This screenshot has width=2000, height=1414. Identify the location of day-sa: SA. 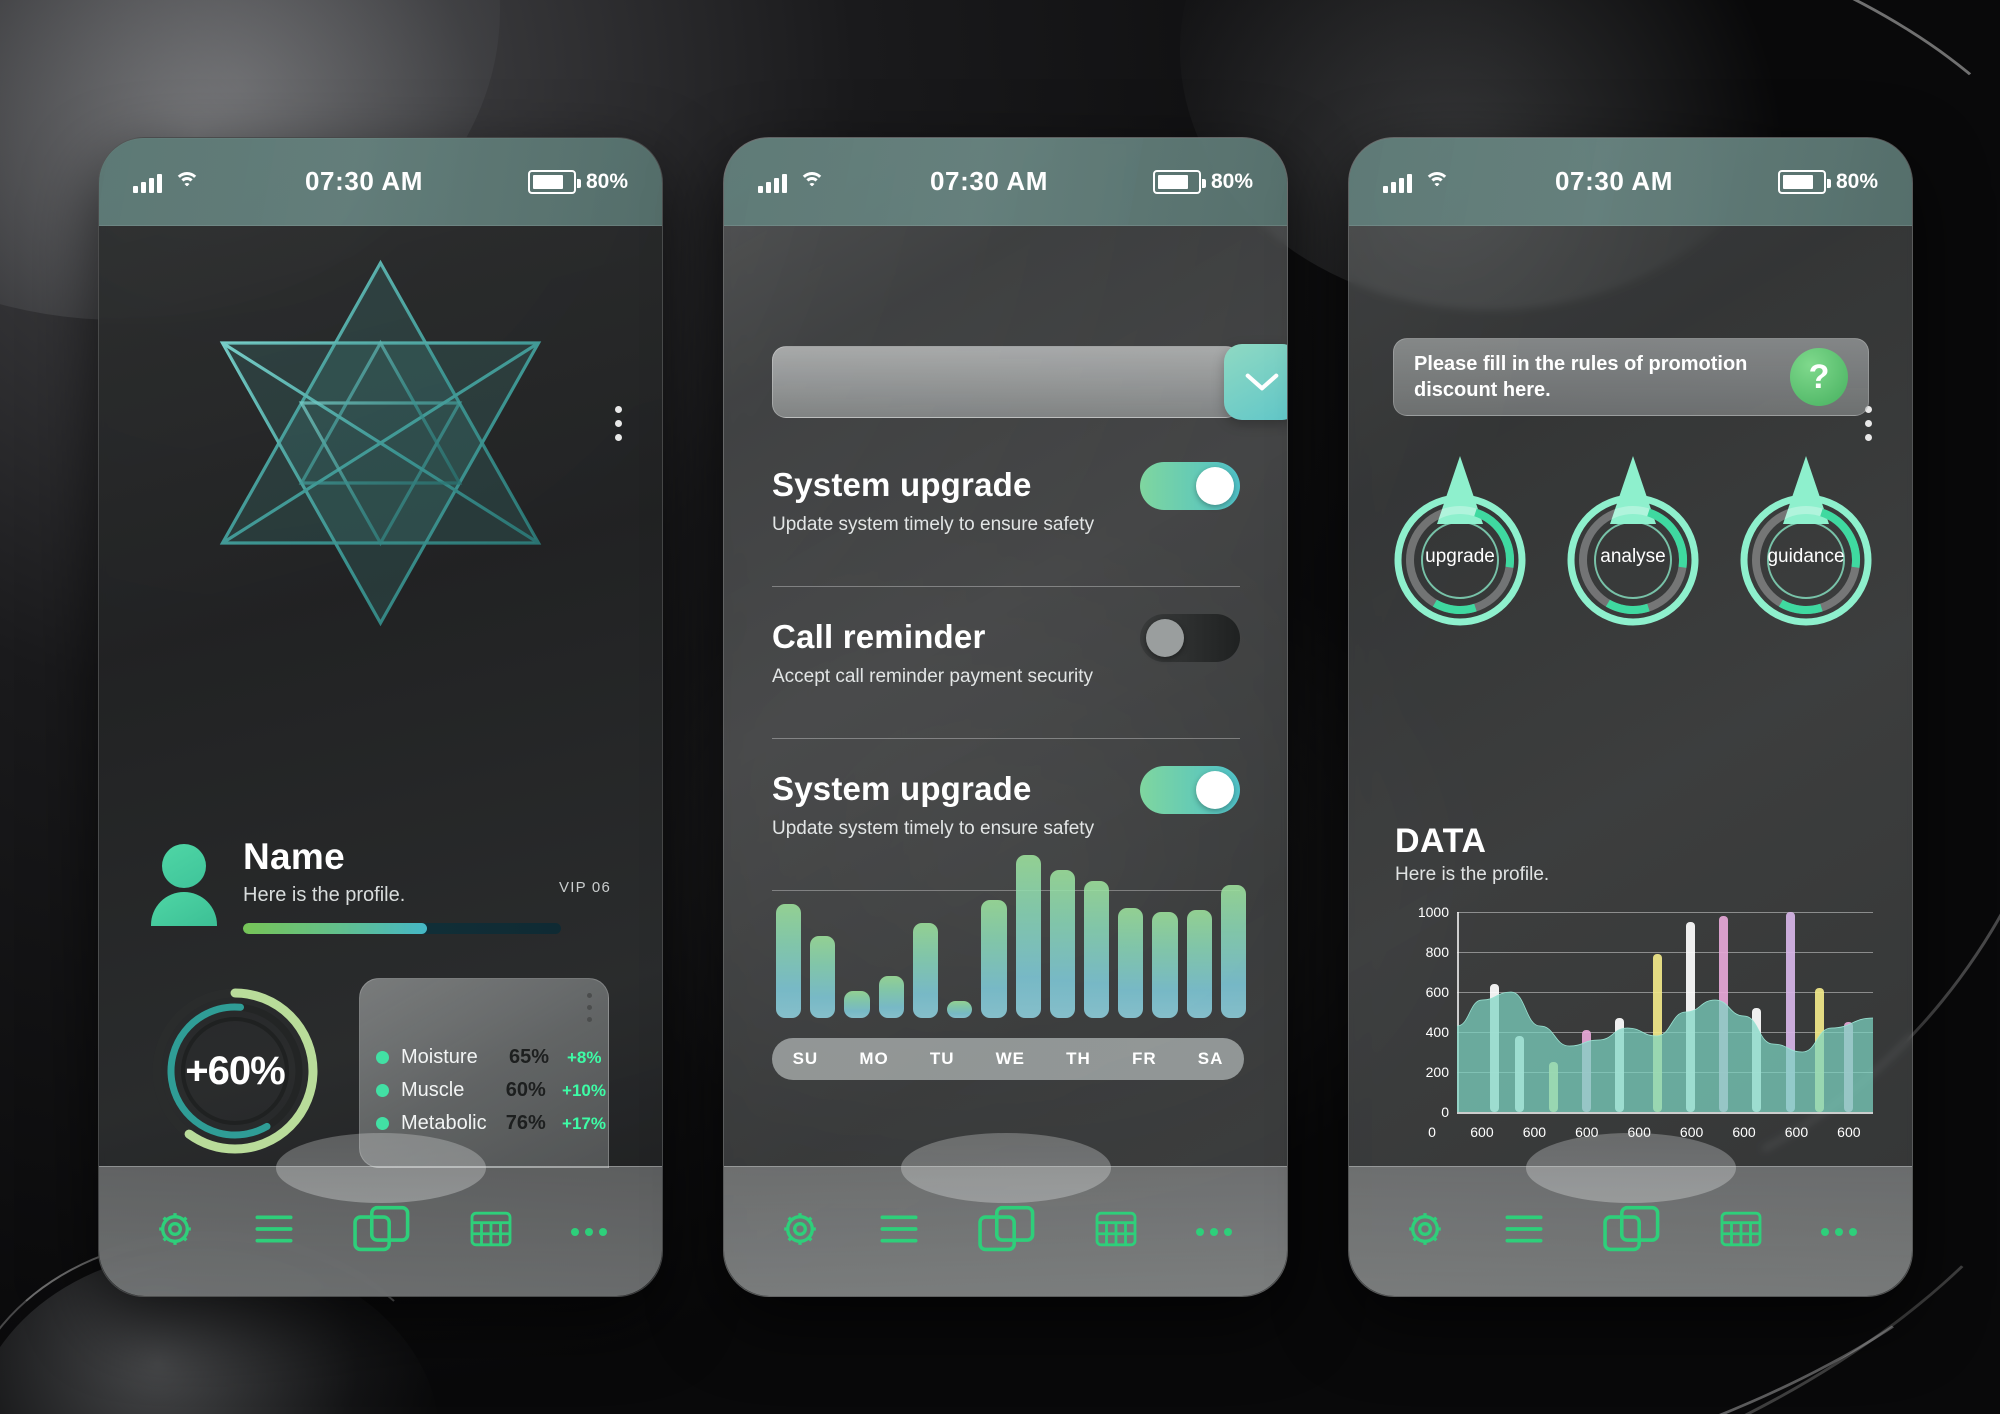
(1211, 1059).